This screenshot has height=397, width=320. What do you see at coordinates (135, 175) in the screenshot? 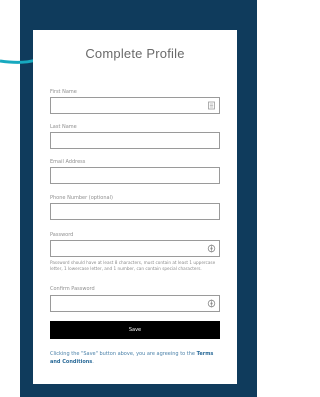
I see `email-address-field` at bounding box center [135, 175].